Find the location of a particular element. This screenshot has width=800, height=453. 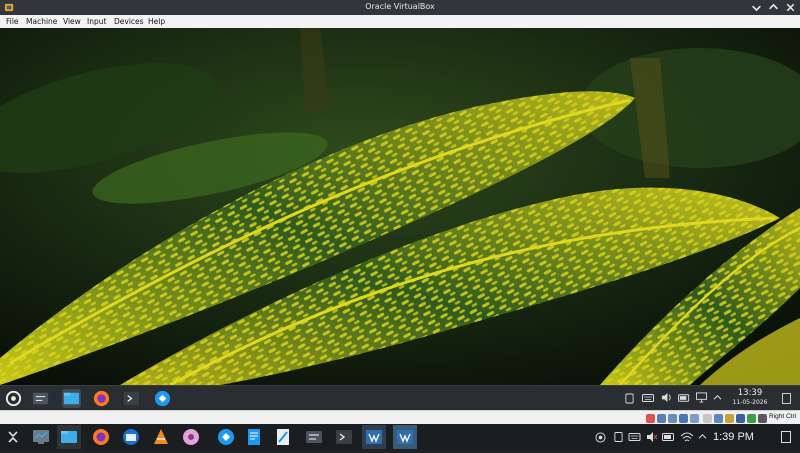

guest-clock-time: 13:39 is located at coordinates (750, 393).